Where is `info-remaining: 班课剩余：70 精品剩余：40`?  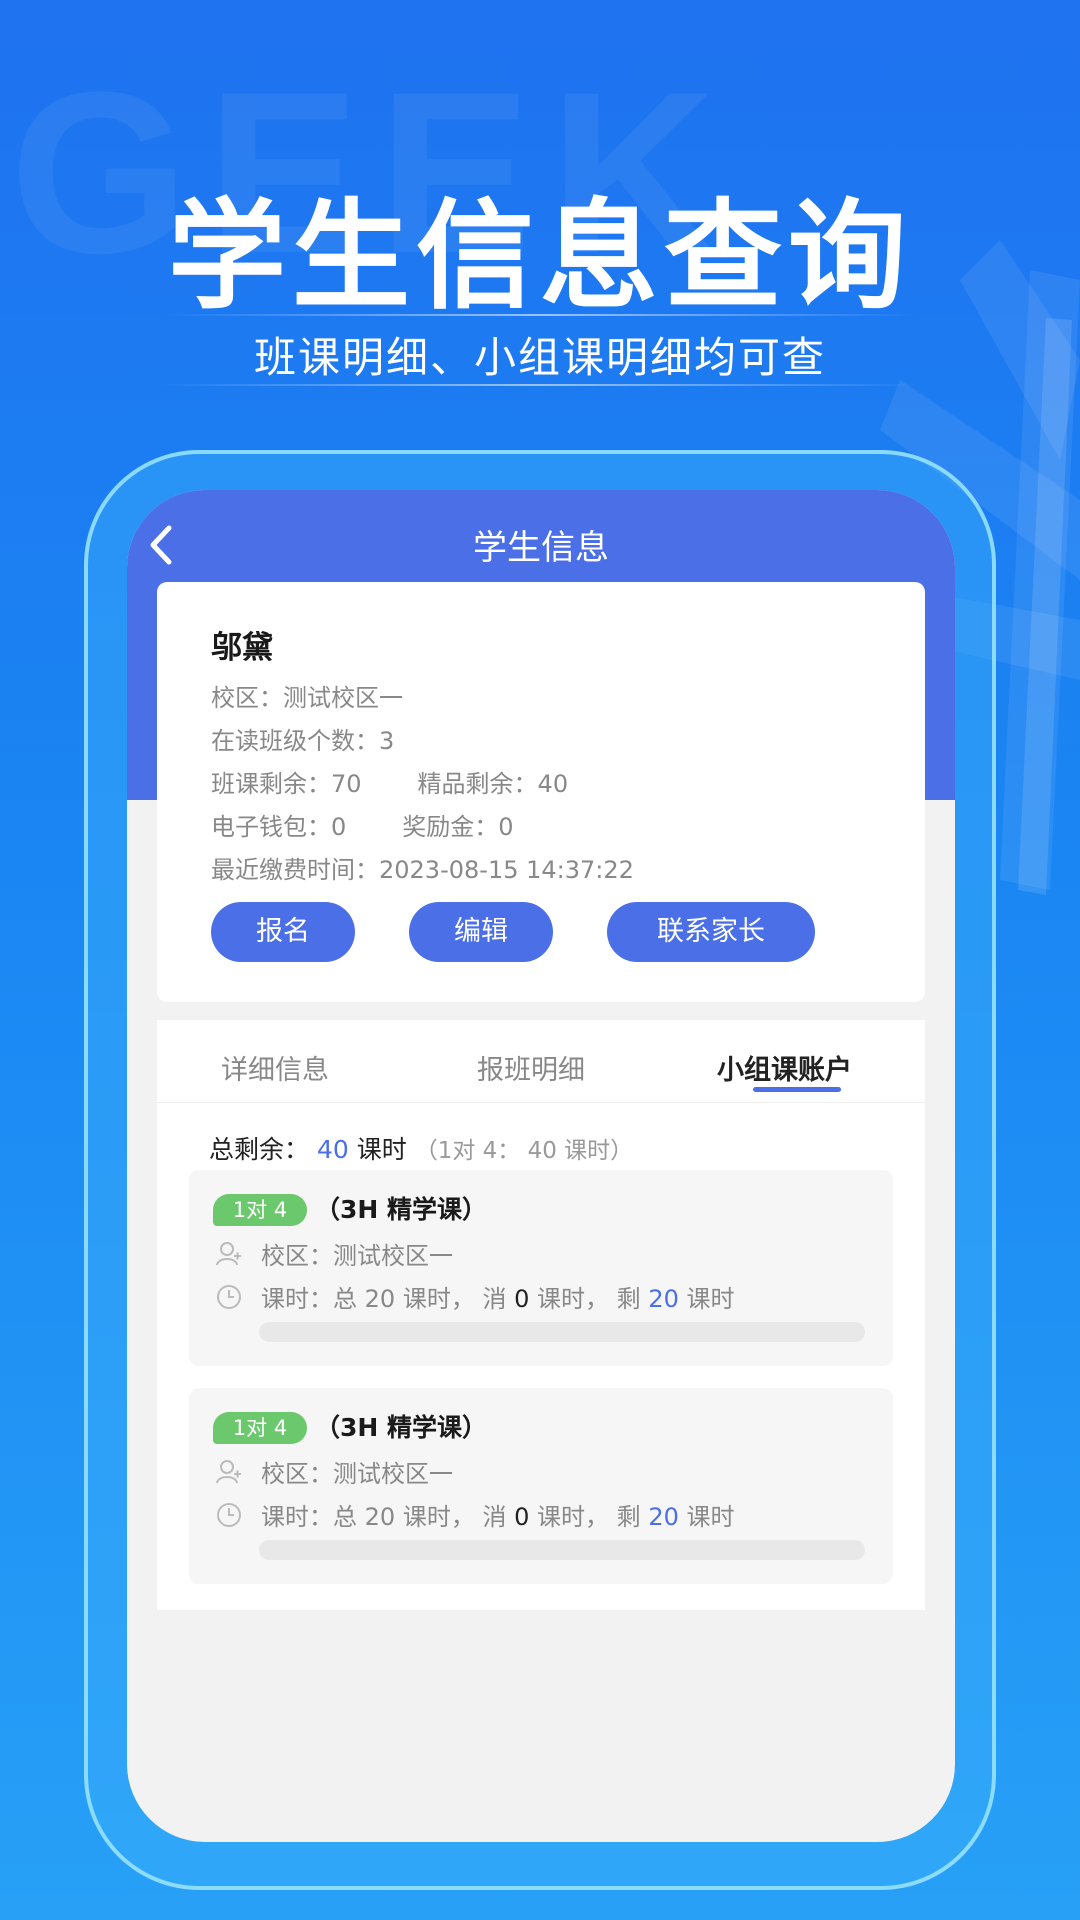 info-remaining: 班课剩余：70 精品剩余：40 is located at coordinates (390, 784).